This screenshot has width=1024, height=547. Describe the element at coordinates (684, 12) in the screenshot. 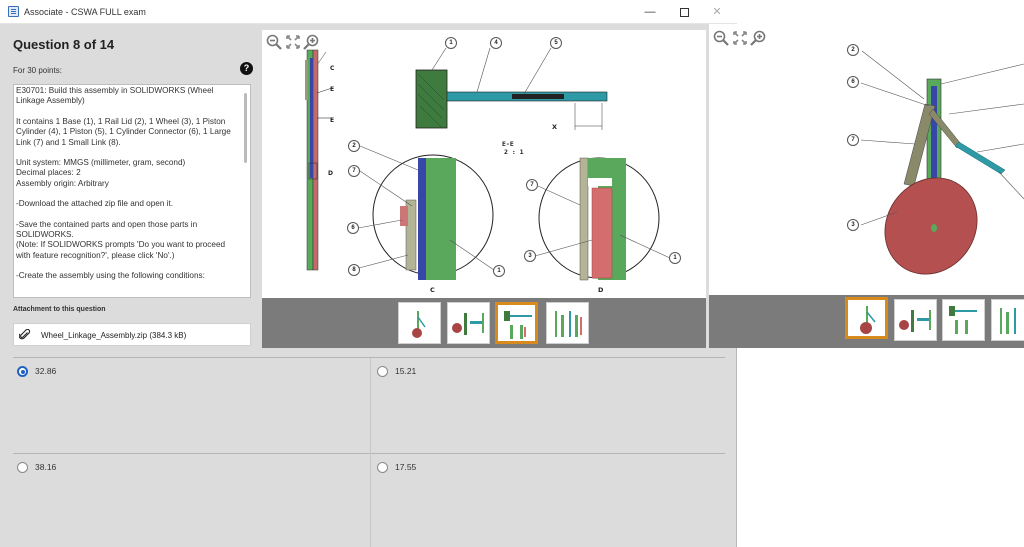

I see `maximize-button` at that location.